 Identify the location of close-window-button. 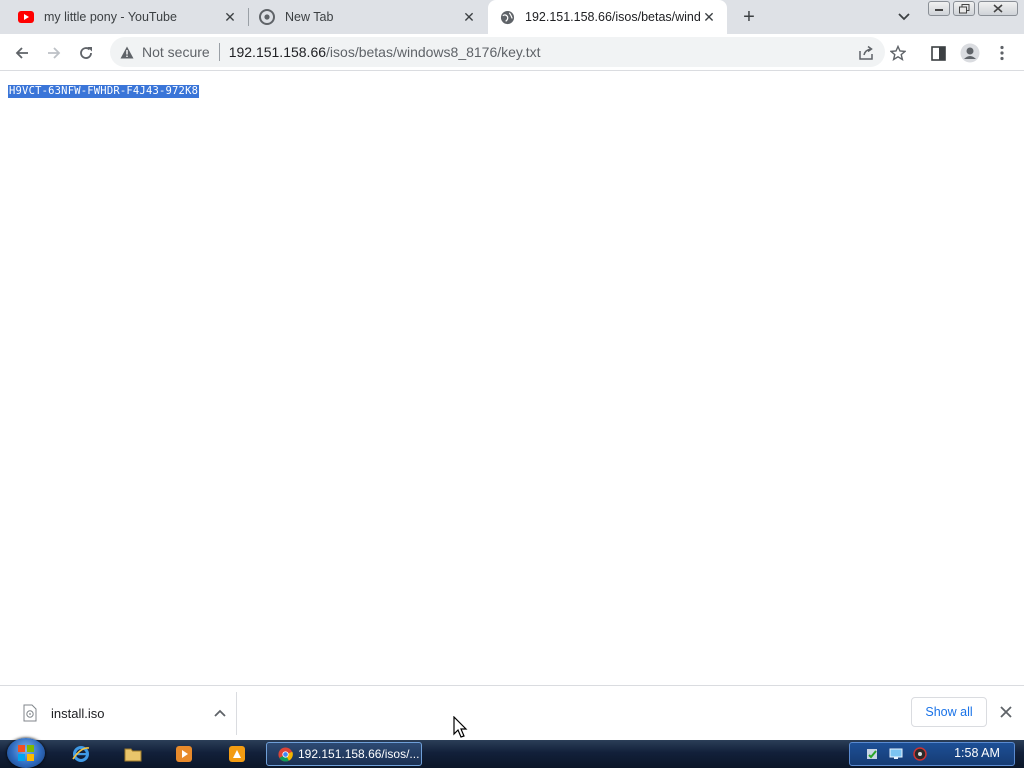
(998, 8).